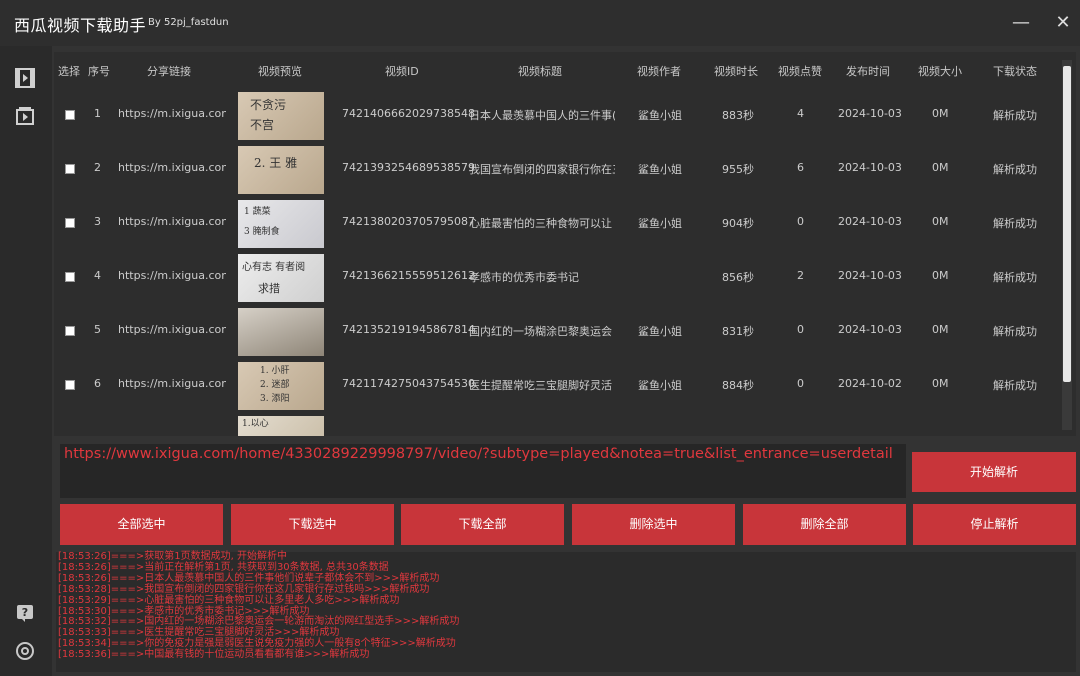 The height and width of the screenshot is (676, 1080). Describe the element at coordinates (408, 113) in the screenshot. I see `row-video-id: 7421406662029738548` at that location.